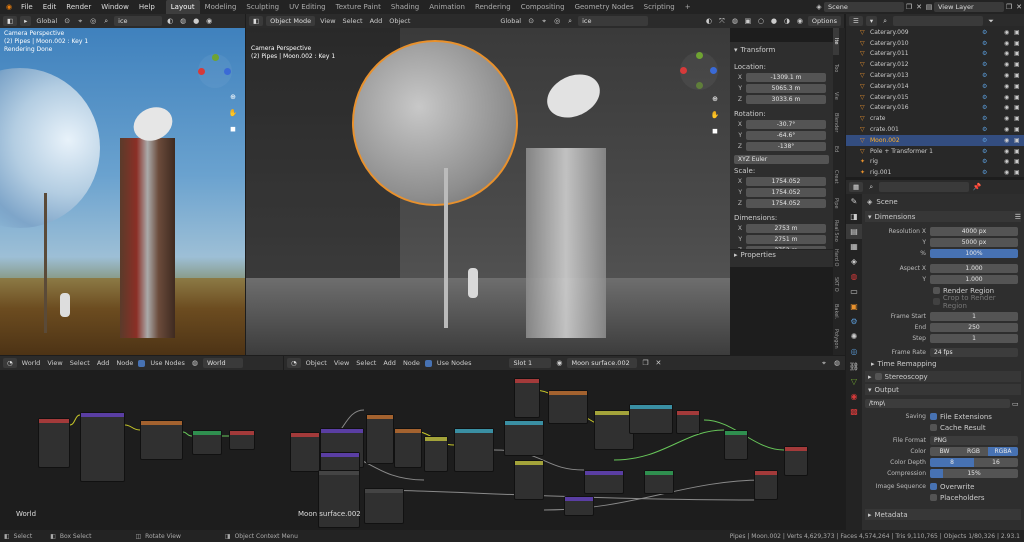 The image size is (1024, 542). I want to click on close-icon: ✕, so click(658, 363).